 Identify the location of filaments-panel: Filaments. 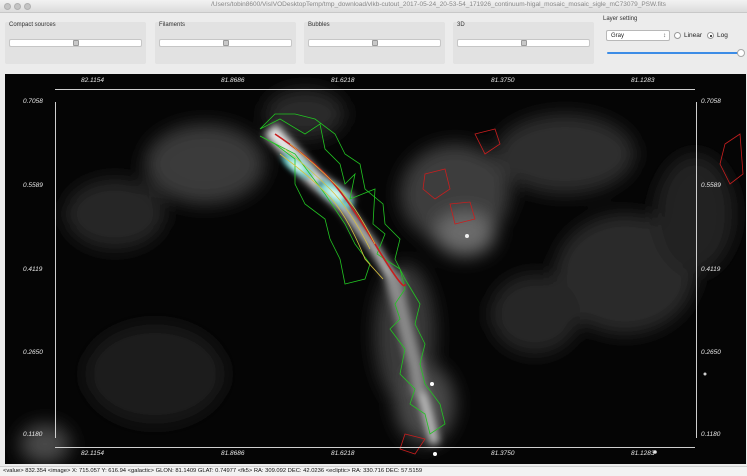
(225, 43).